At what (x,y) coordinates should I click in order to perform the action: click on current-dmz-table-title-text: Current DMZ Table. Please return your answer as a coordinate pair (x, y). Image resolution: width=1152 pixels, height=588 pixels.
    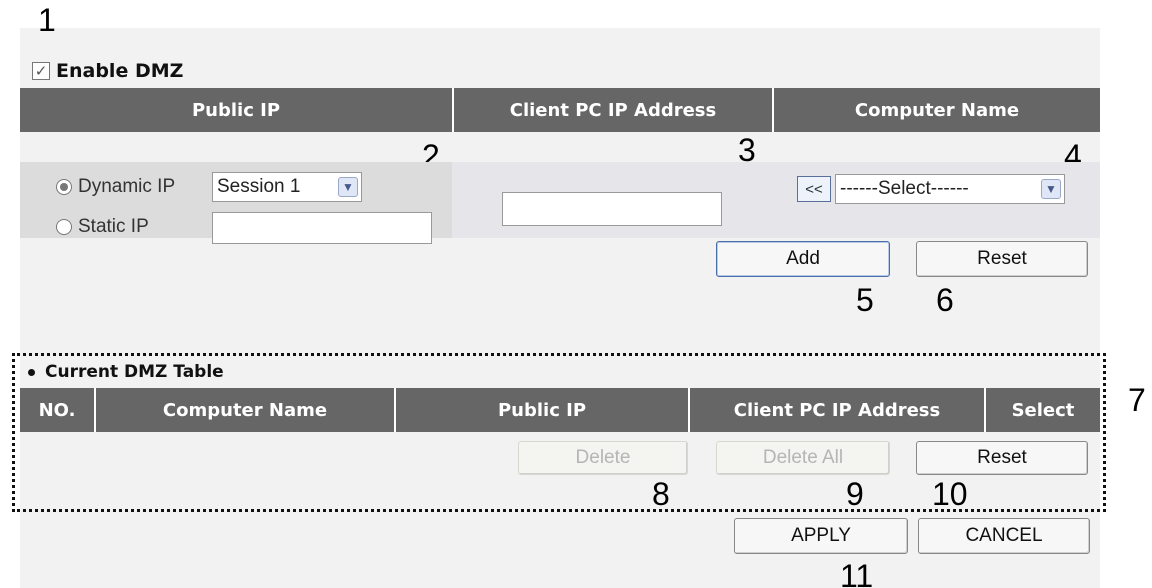
    Looking at the image, I should click on (134, 372).